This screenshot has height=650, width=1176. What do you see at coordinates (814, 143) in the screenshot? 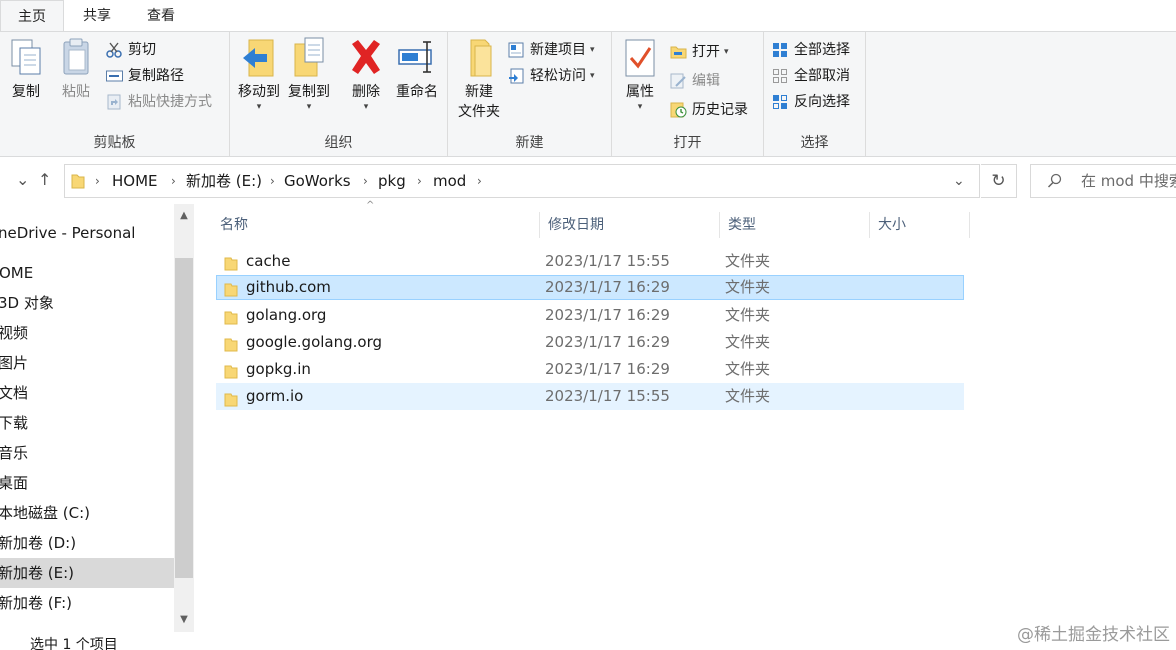
I see `select-group-label: 选择` at bounding box center [814, 143].